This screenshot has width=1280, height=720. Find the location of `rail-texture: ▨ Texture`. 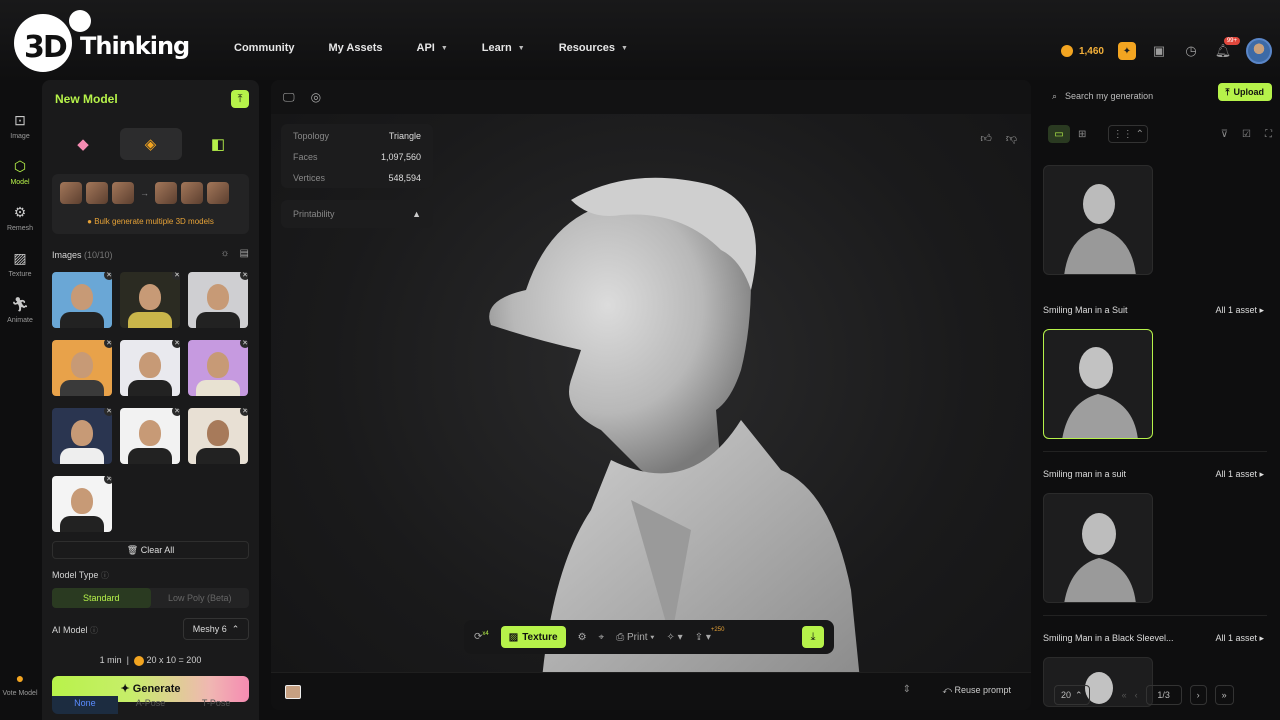

rail-texture: ▨ Texture is located at coordinates (20, 264).